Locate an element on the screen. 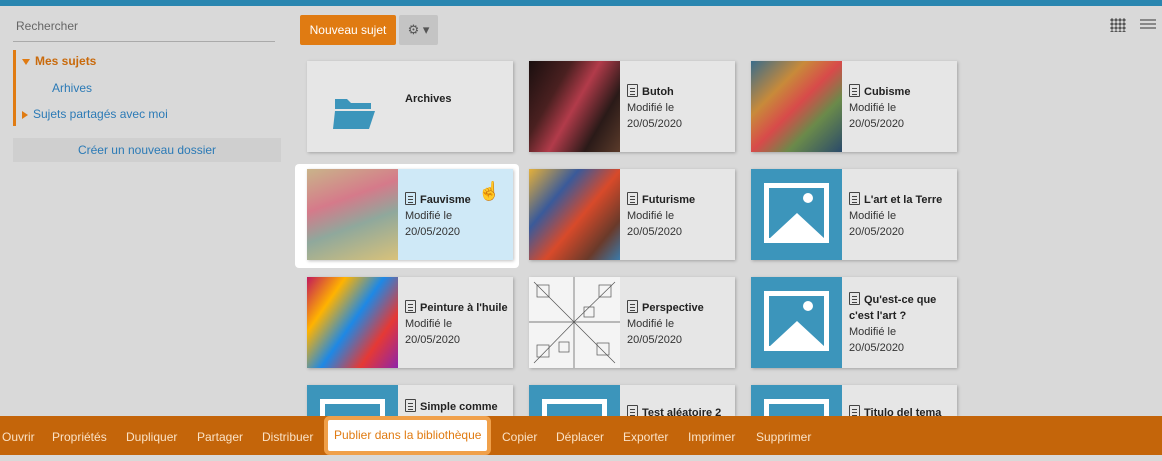 The width and height of the screenshot is (1162, 461). card-title-row: Futurisme is located at coordinates (680, 200).